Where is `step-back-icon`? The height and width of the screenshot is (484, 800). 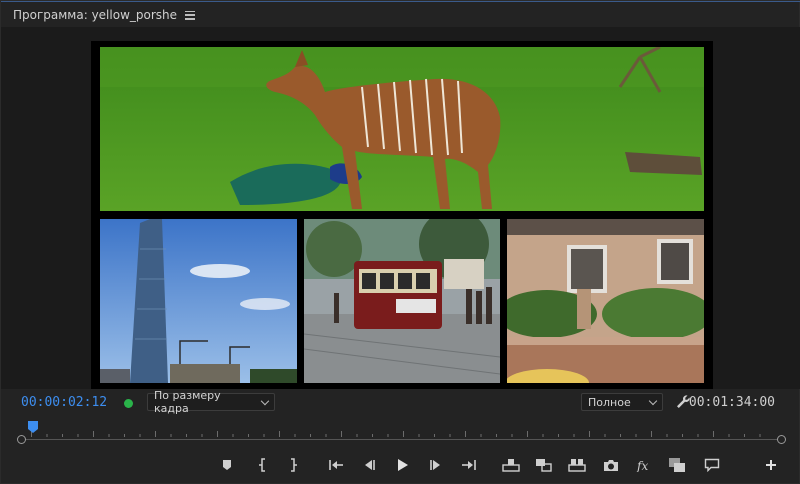 step-back-icon is located at coordinates (370, 465).